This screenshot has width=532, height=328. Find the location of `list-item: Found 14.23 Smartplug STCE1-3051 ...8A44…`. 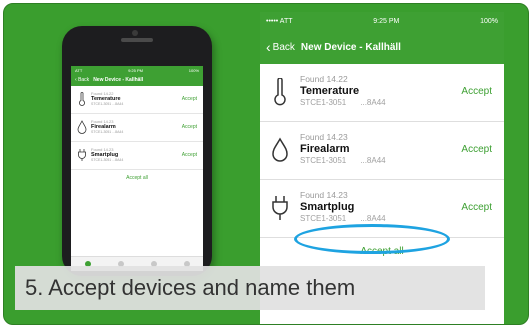

list-item: Found 14.23 Smartplug STCE1-3051 ...8A44… is located at coordinates (137, 156).